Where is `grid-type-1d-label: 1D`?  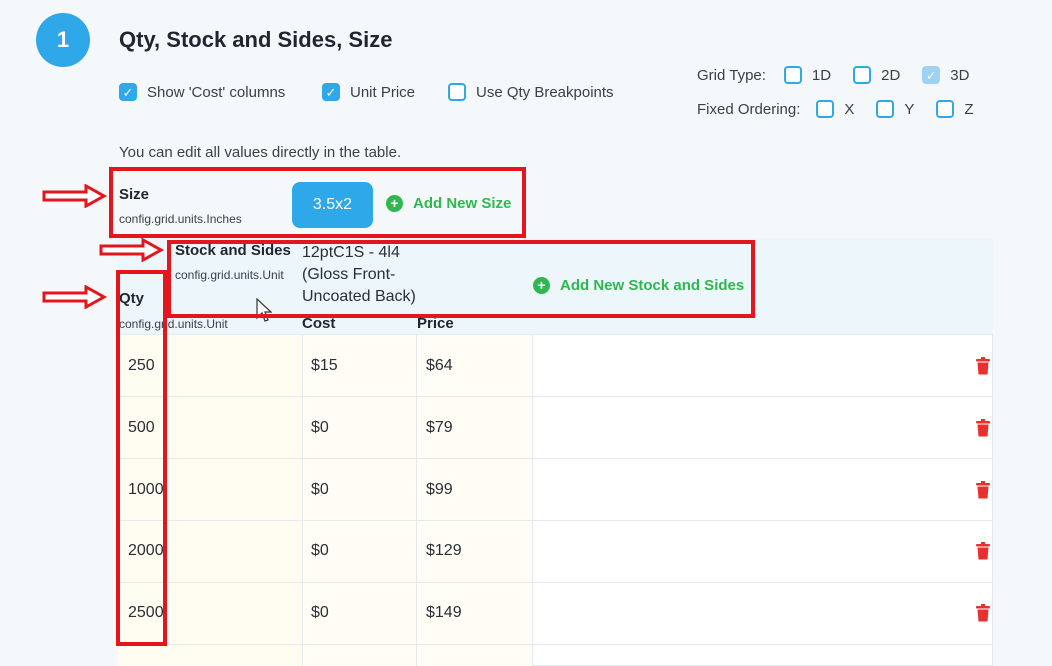
grid-type-1d-label: 1D is located at coordinates (821, 75).